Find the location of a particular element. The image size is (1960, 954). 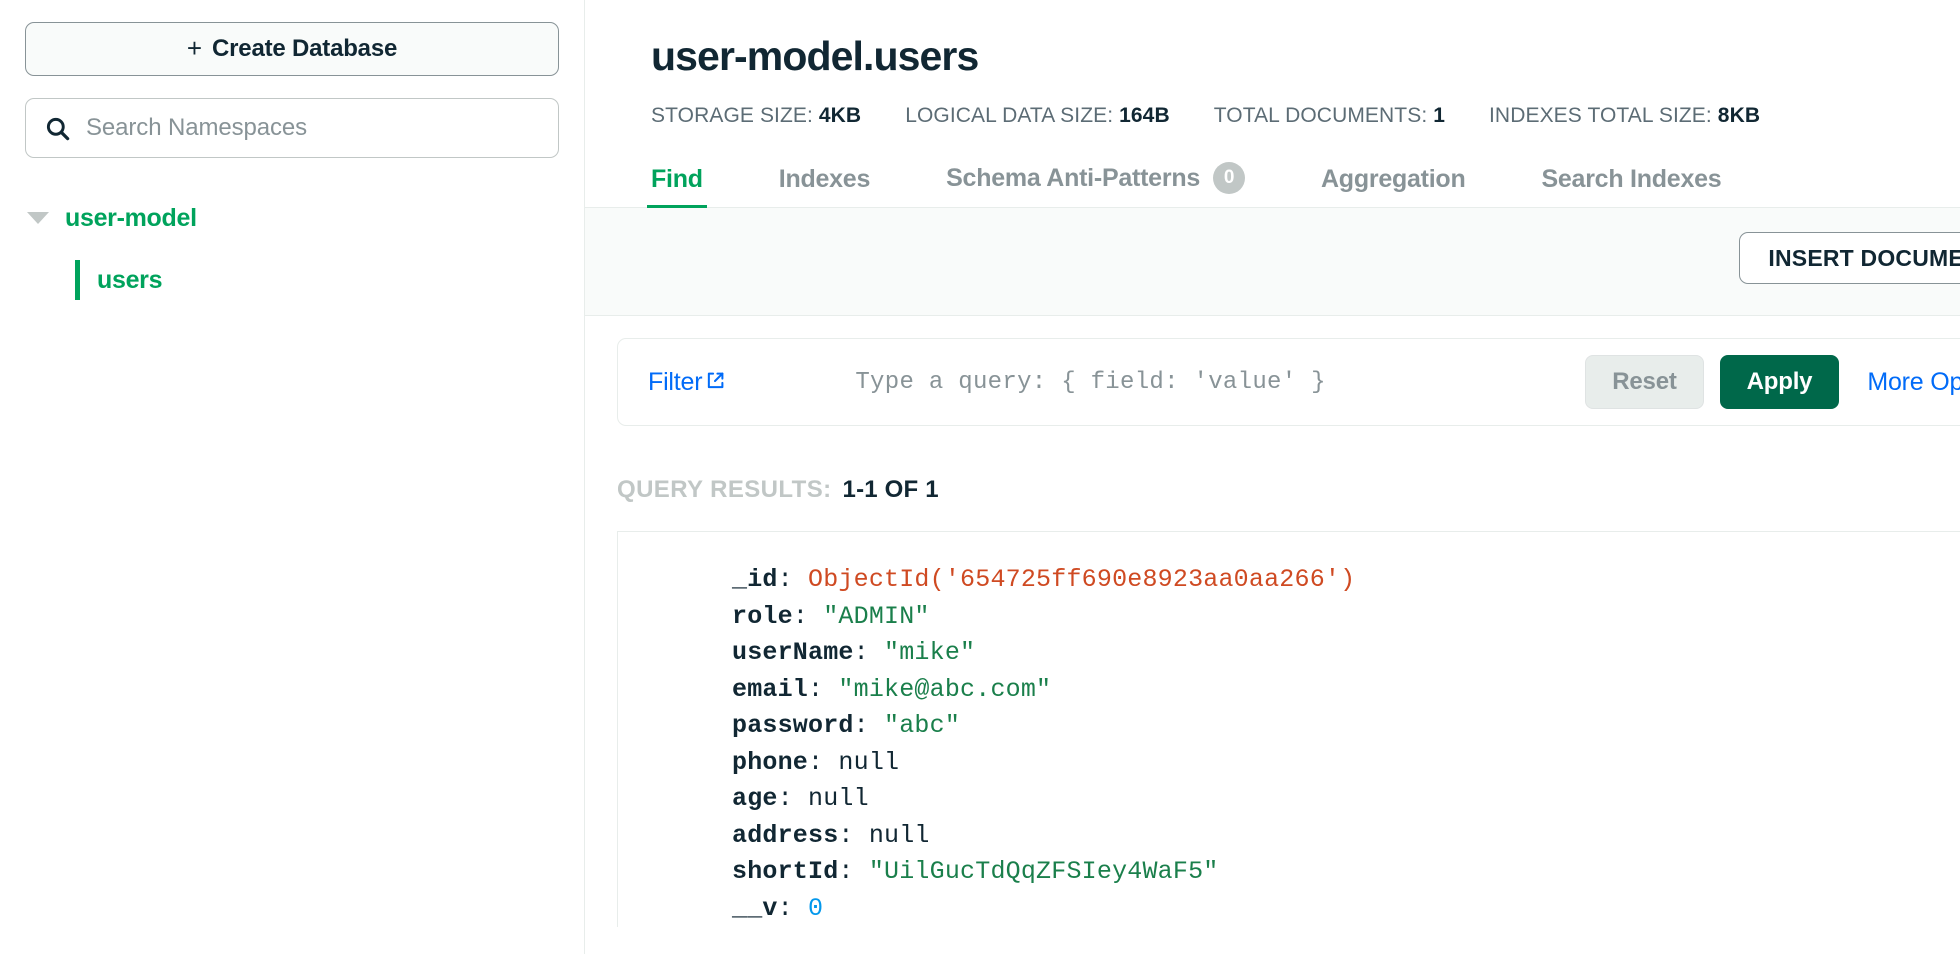

apply-button: Apply is located at coordinates (1779, 382).